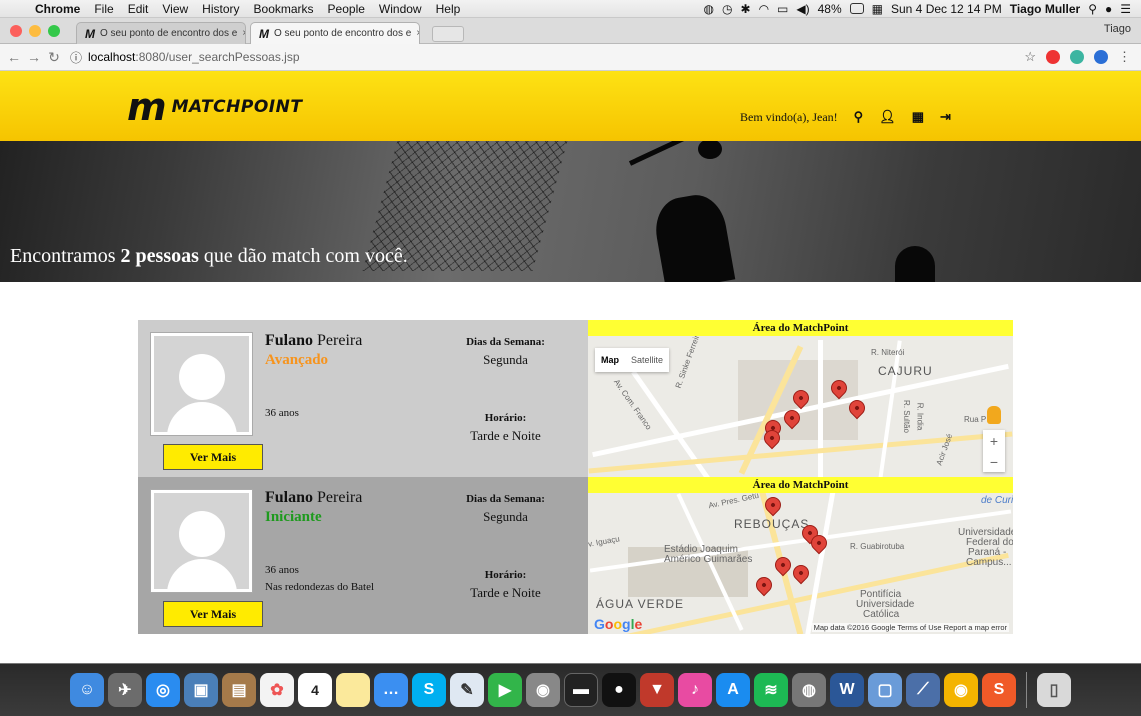 Image resolution: width=1141 pixels, height=716 pixels. I want to click on chrome-menu-icon: ⋮, so click(1124, 57).